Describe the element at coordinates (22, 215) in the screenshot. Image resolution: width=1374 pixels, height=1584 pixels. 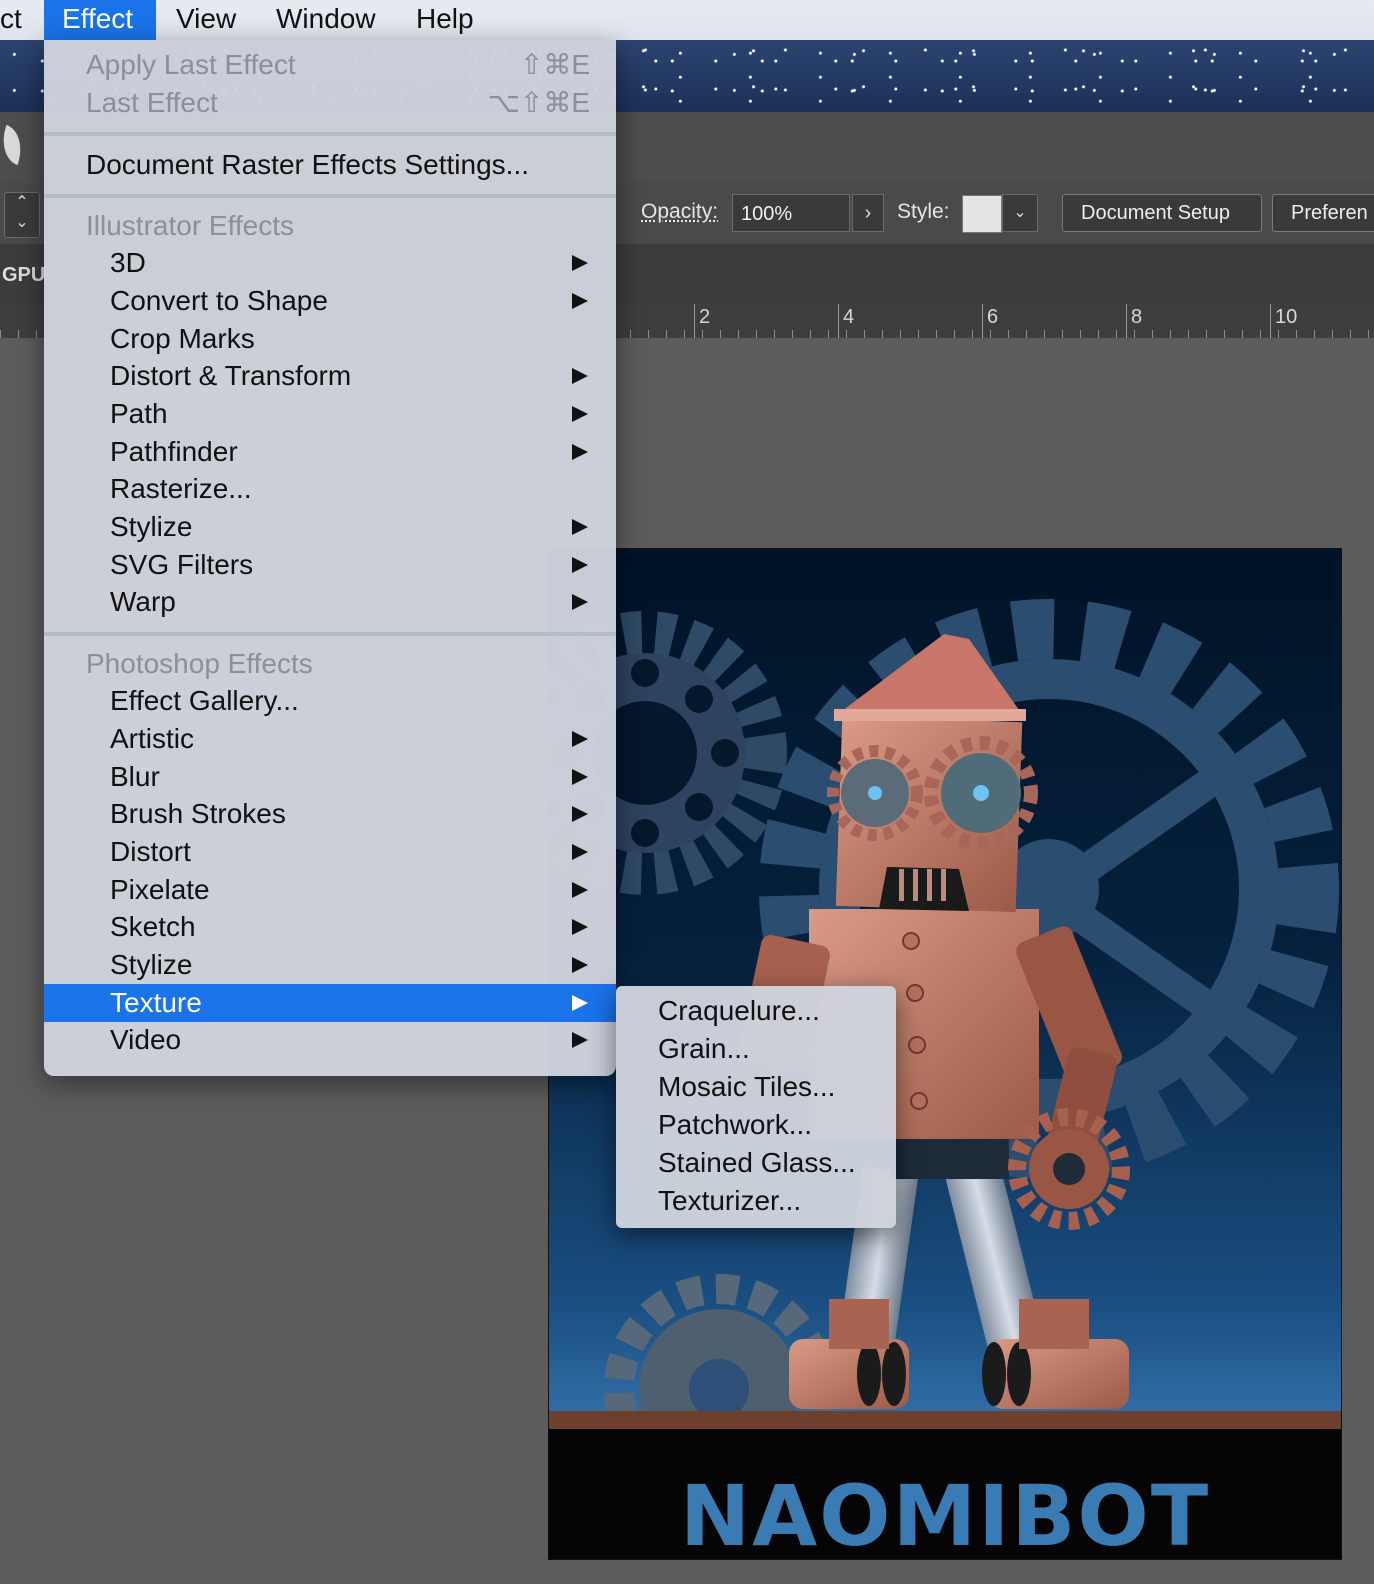
I see `stepper-control: ⌃ ⌄` at that location.